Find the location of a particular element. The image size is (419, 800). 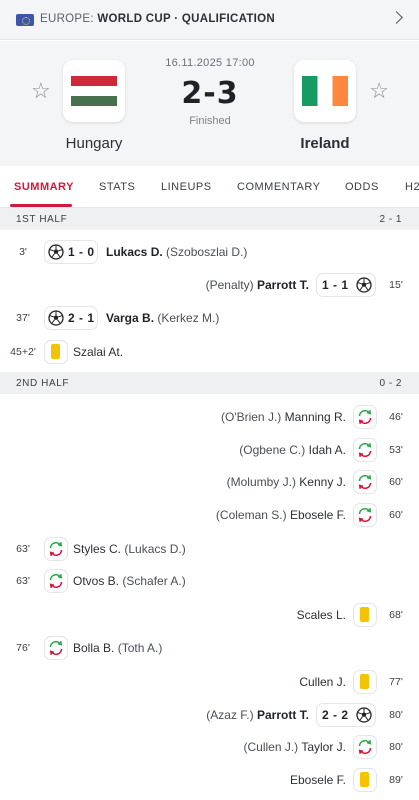

event-text: Bolla B. (Toth A.) is located at coordinates (117, 648).